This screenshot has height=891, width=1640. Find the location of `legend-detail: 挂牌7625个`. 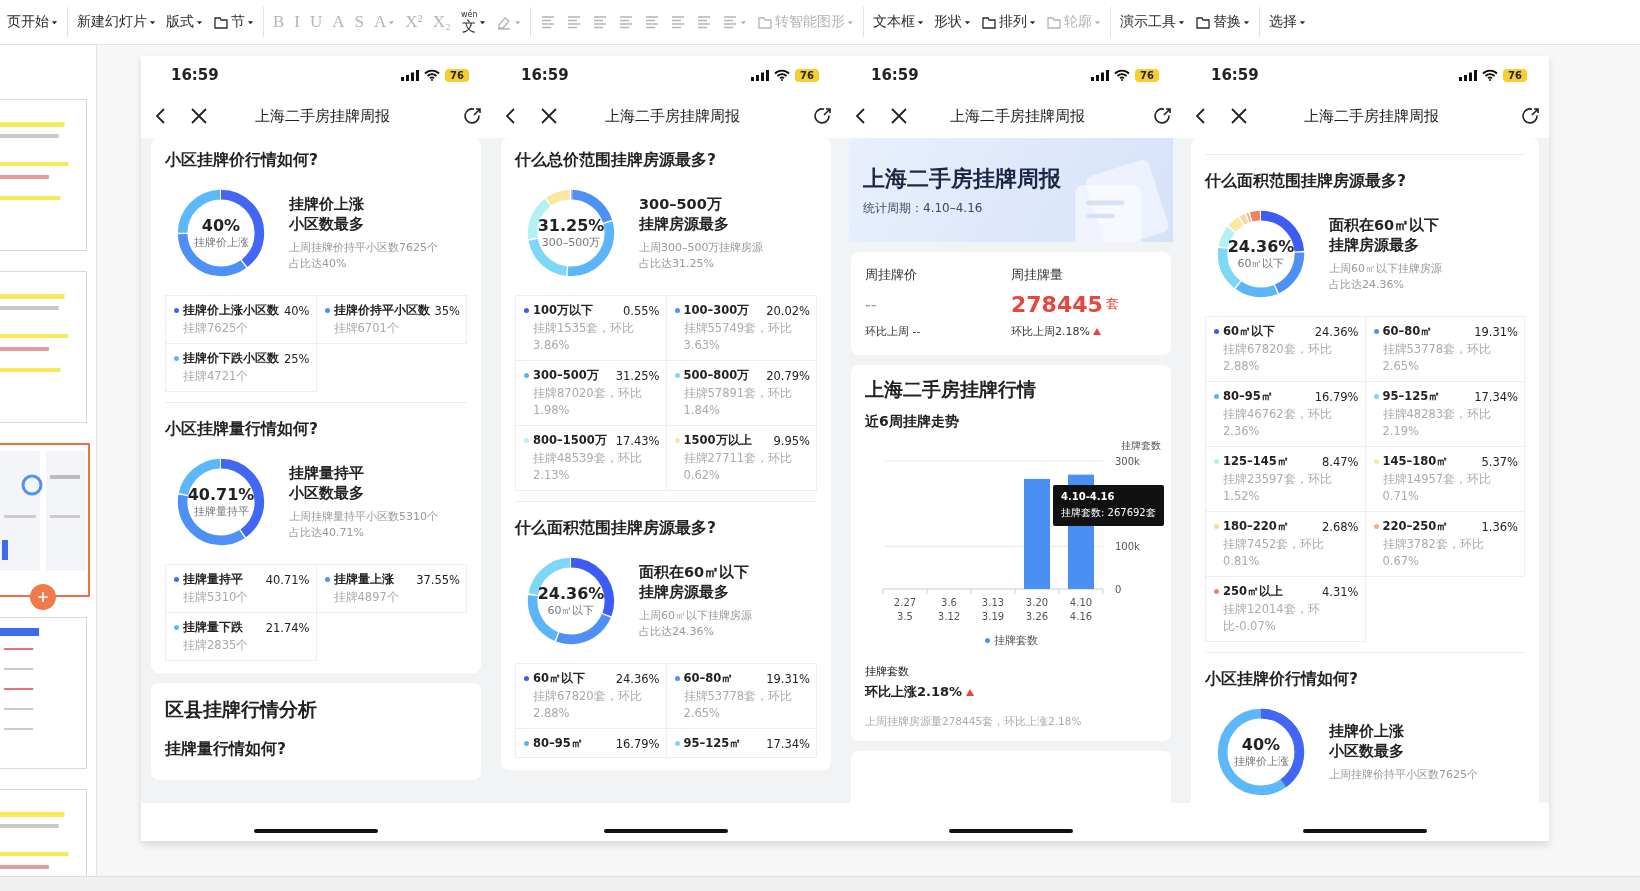

legend-detail: 挂牌7625个 is located at coordinates (216, 328).